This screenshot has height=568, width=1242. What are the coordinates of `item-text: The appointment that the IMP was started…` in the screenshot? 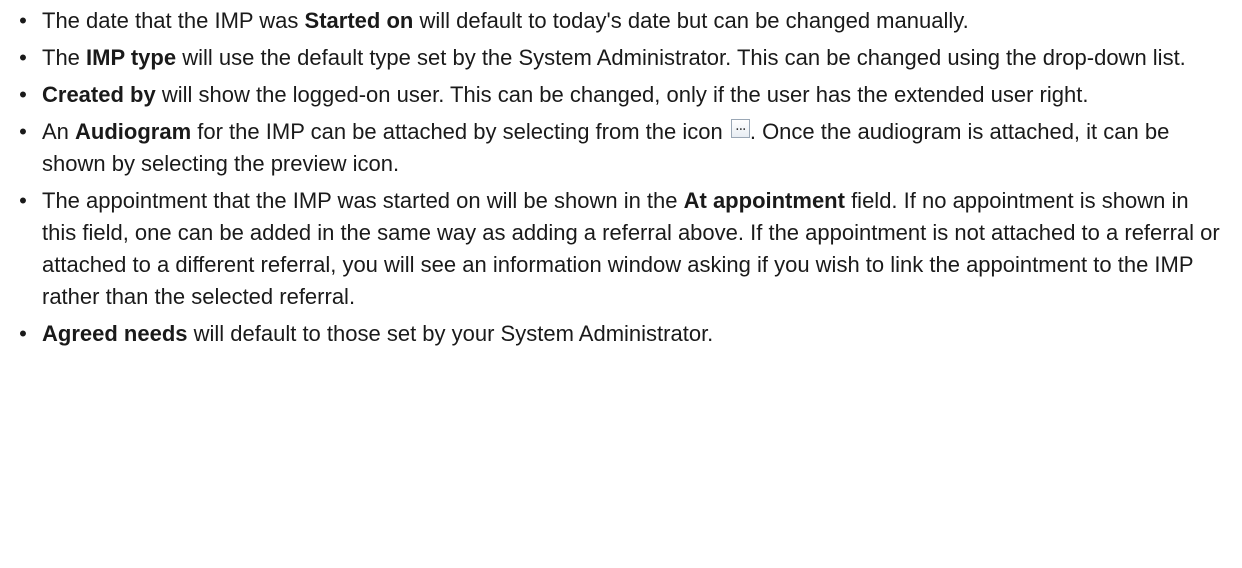 It's located at (363, 200).